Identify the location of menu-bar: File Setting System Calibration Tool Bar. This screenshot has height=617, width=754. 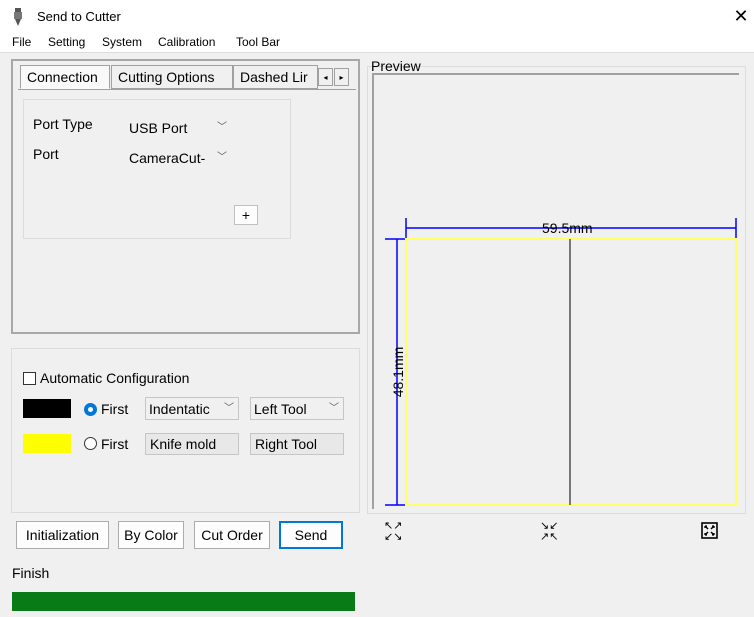
(377, 43).